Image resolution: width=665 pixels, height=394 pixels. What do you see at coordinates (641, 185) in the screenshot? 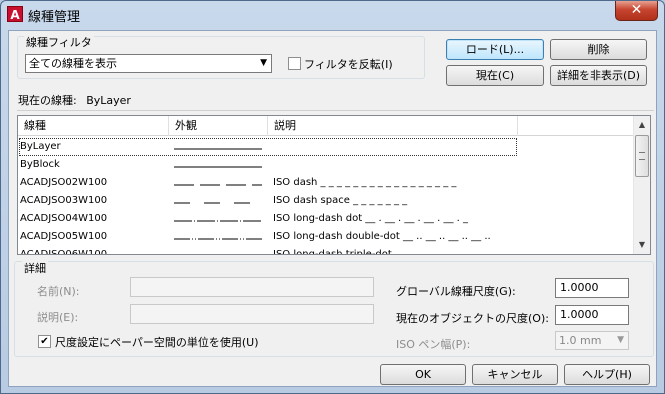
I see `list-vertical-scrollbar: ▲ ▼` at bounding box center [641, 185].